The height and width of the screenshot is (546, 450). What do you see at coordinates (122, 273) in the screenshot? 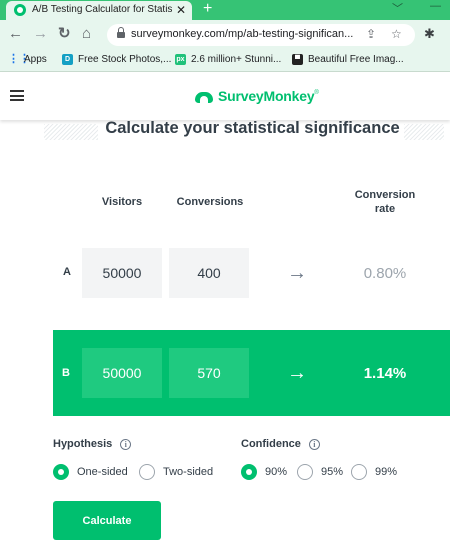
I see `variant-a-visitors-input: 50000` at bounding box center [122, 273].